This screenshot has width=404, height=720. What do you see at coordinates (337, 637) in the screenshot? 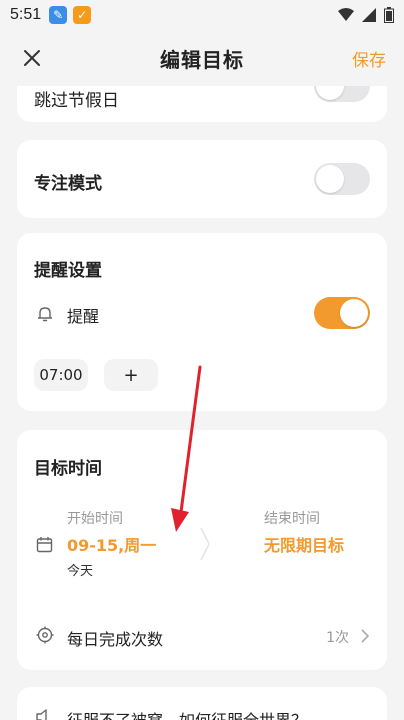
I see `daily-completion-value: 1次` at bounding box center [337, 637].